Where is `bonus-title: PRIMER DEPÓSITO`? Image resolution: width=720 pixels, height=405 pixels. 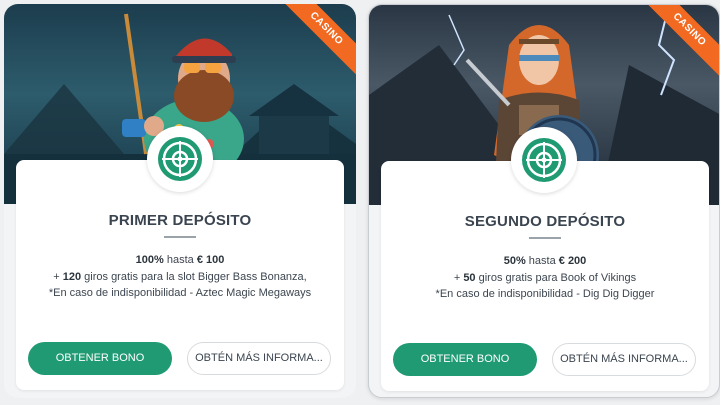
bonus-title: PRIMER DEPÓSITO is located at coordinates (180, 220).